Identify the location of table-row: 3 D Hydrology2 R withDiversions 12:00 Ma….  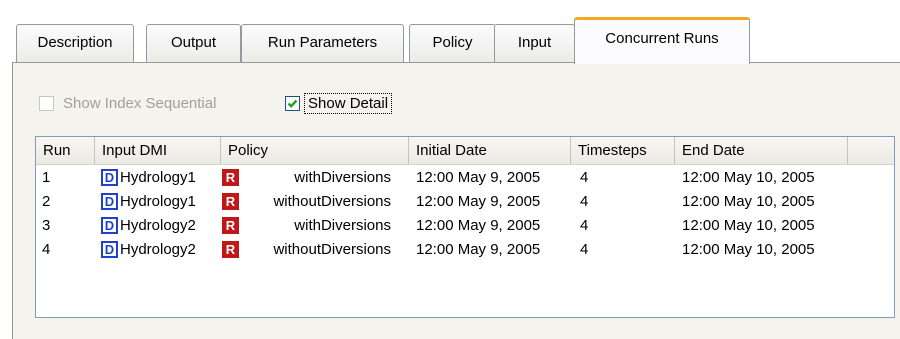
(465, 226).